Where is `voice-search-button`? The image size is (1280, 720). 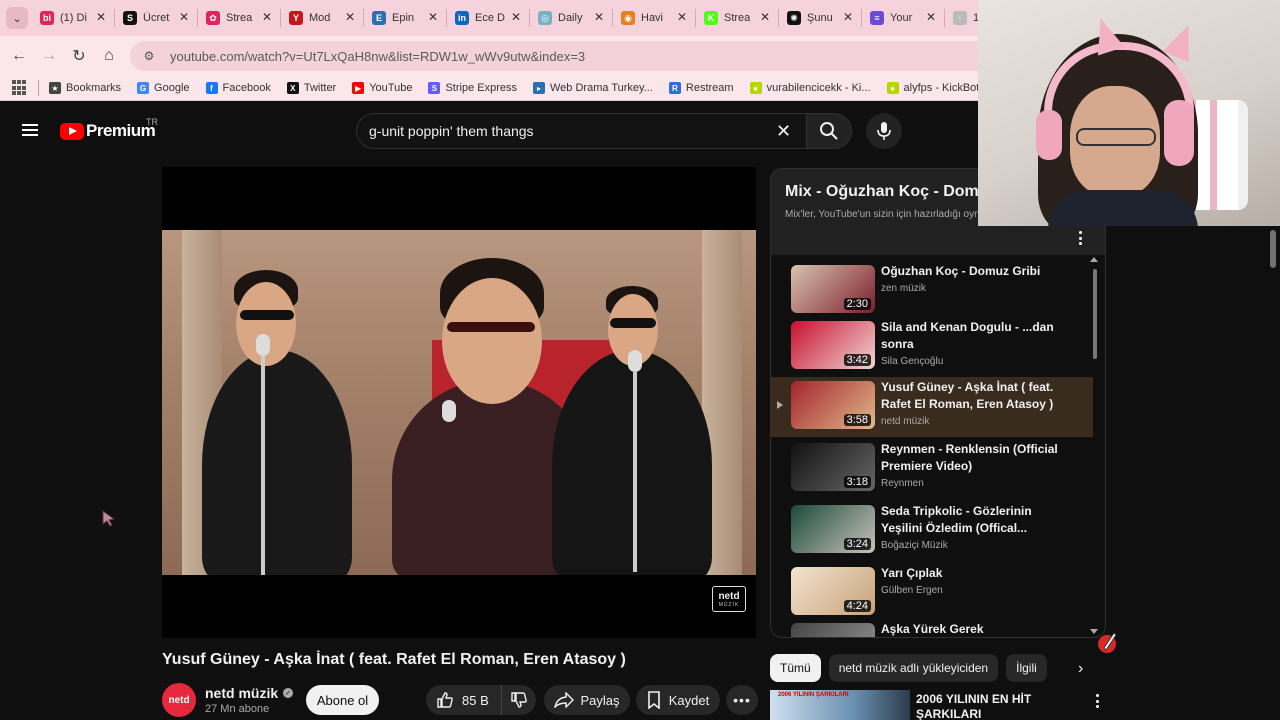
voice-search-button is located at coordinates (884, 131).